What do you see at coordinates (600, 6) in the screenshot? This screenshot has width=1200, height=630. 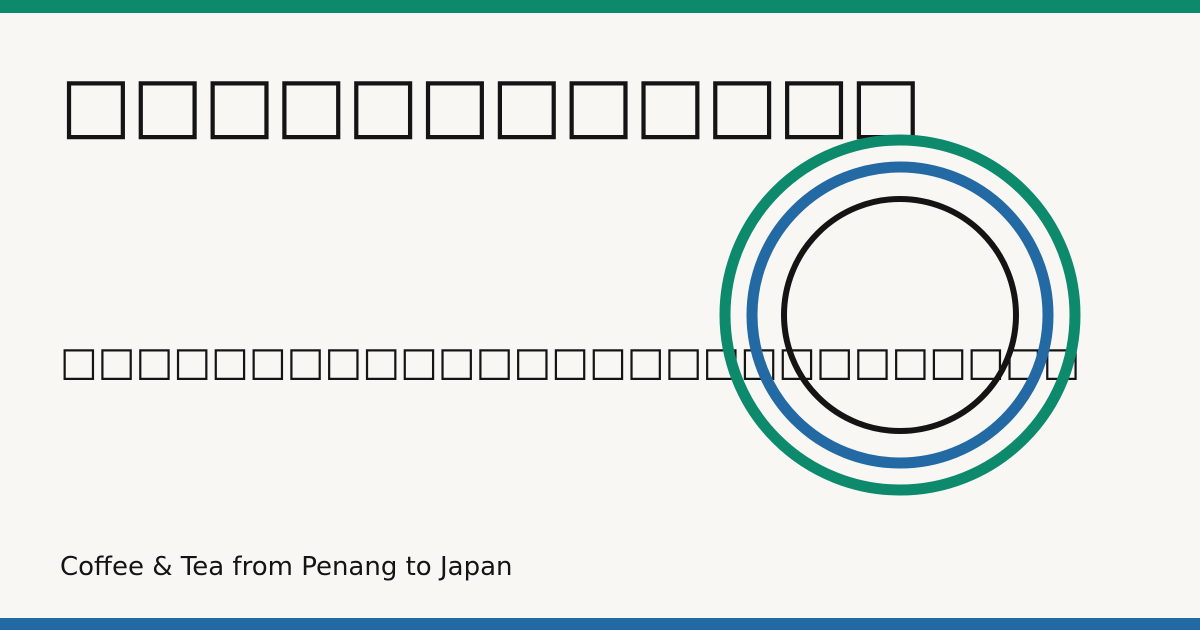 I see `top-accent-bar` at bounding box center [600, 6].